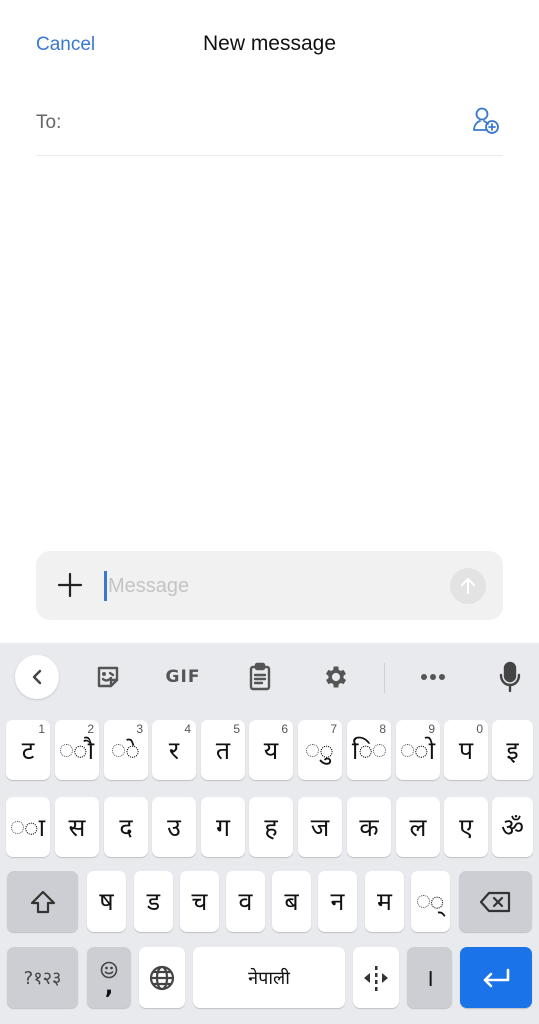 The height and width of the screenshot is (1024, 539). I want to click on key-e-sign: े 3, so click(126, 750).